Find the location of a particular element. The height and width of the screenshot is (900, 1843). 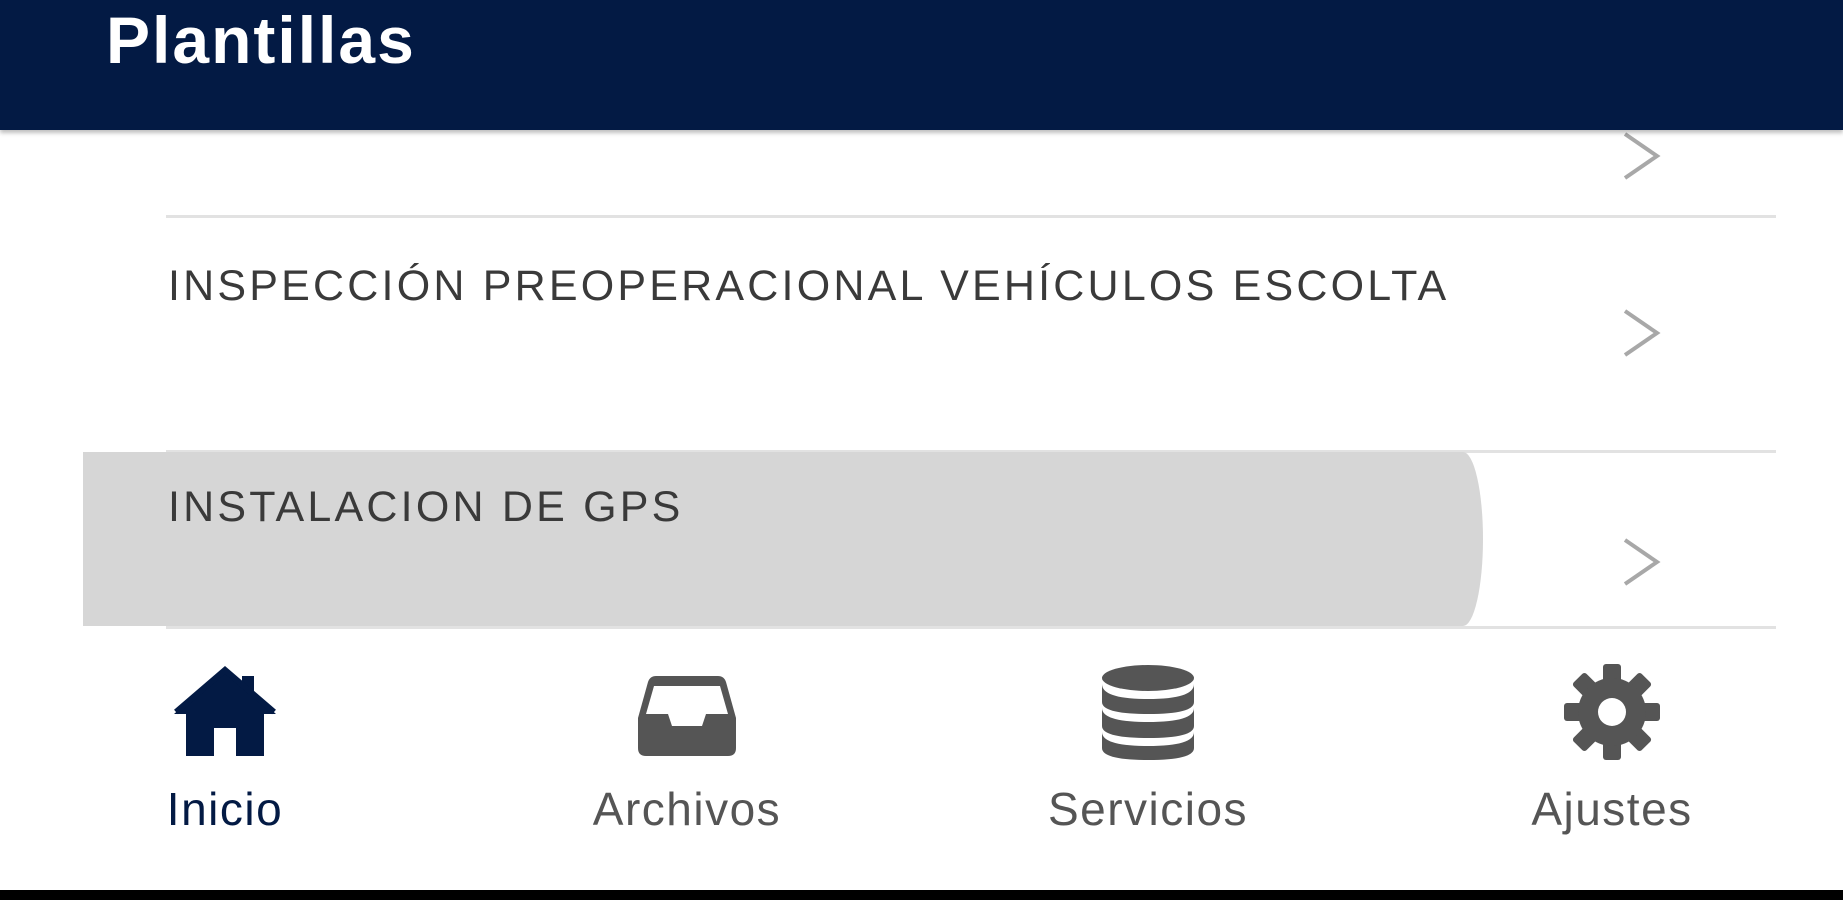

list-item-label: INSTALACION DE GPS is located at coordinates (426, 507).